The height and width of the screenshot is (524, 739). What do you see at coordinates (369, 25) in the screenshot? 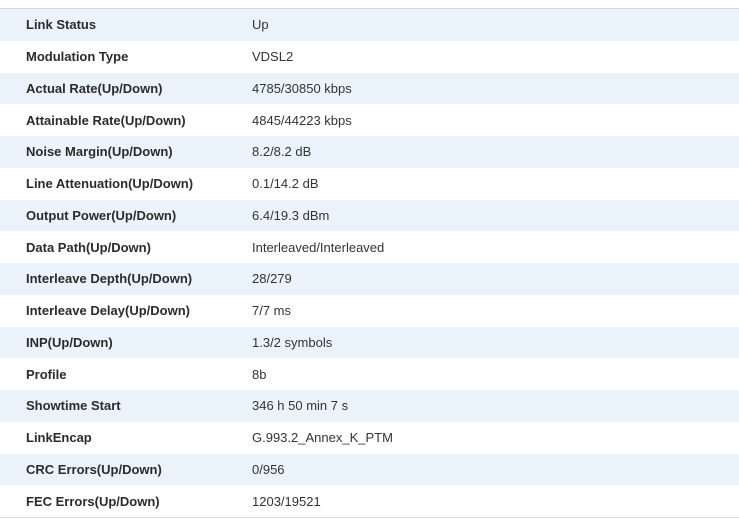
I see `table-row: Link Status Up` at bounding box center [369, 25].